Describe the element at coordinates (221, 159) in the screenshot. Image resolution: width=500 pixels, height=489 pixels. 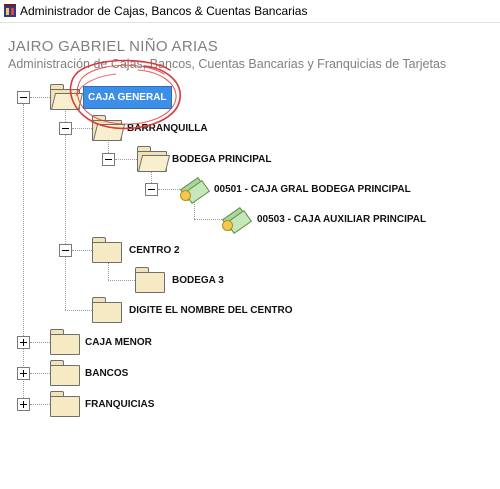
I see `tree-node-bodega-principal: BODEGA PRINCIPAL` at that location.